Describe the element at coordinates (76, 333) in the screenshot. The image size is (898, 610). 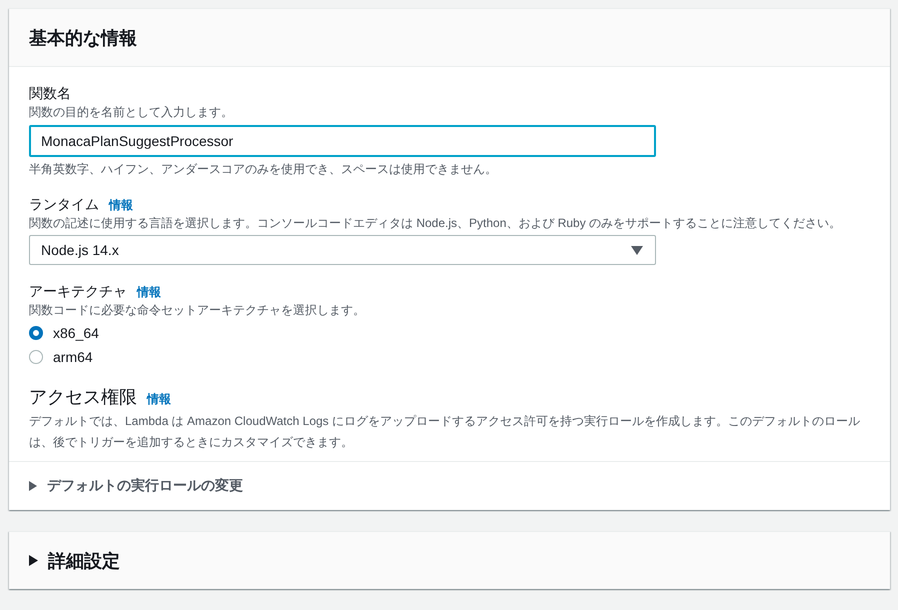
I see `radio-label: x86_64` at that location.